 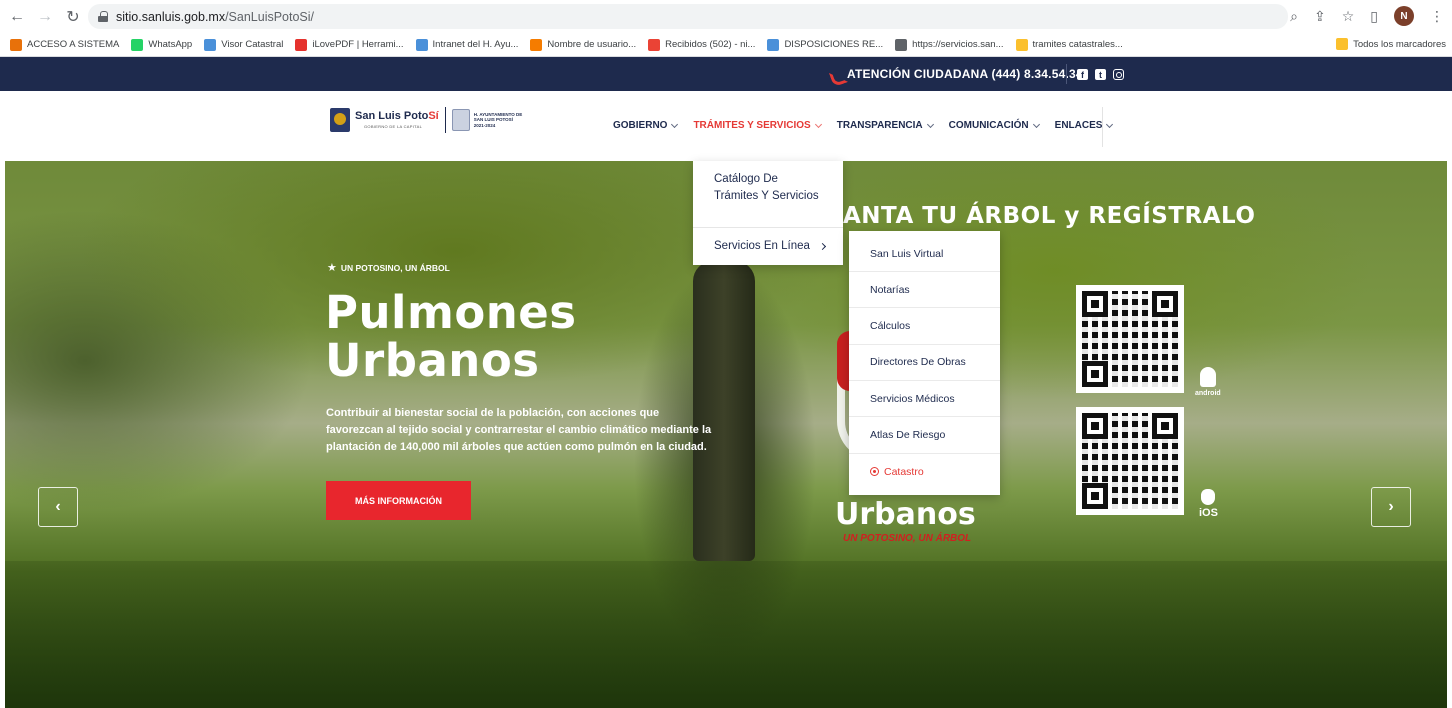 What do you see at coordinates (1208, 393) in the screenshot?
I see `android-label: android` at bounding box center [1208, 393].